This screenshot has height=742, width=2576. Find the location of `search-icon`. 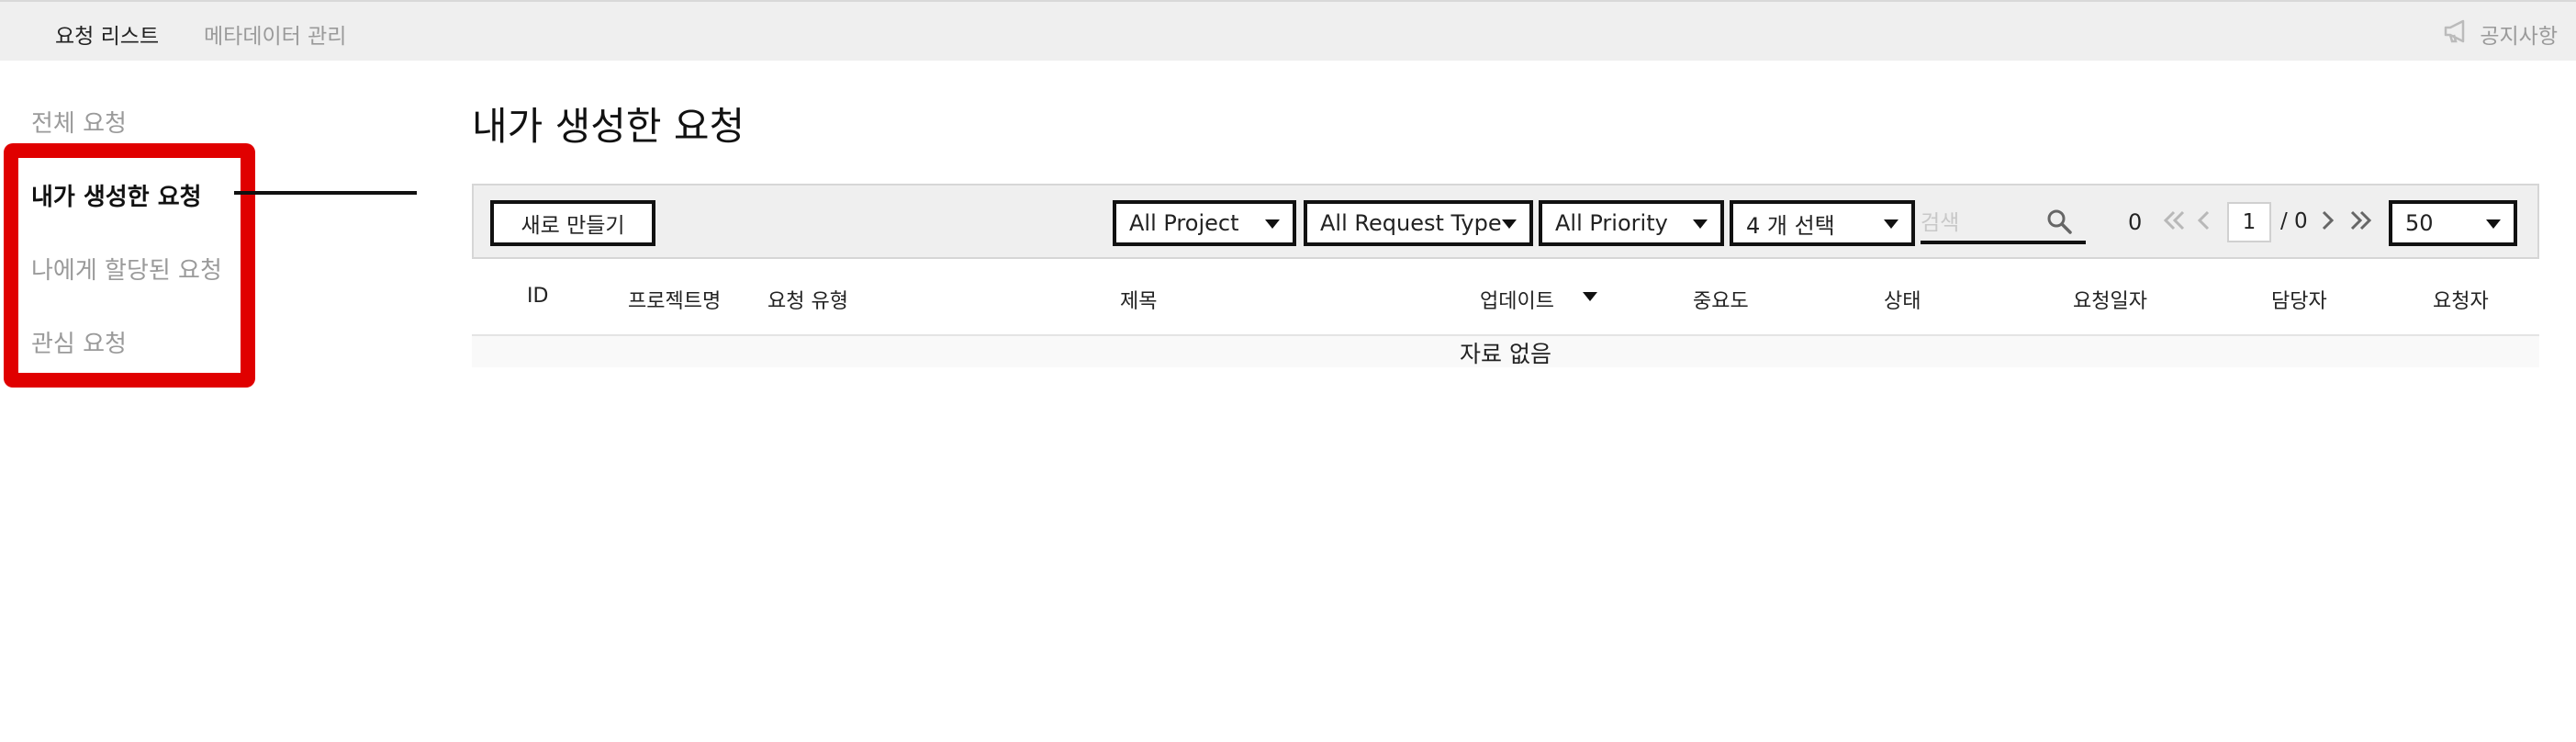

search-icon is located at coordinates (2059, 222).